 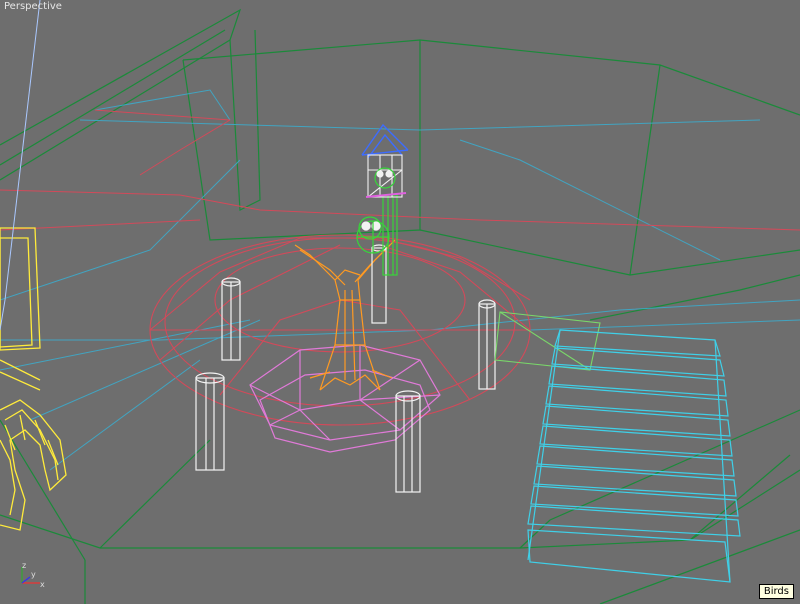 I want to click on stairs, so click(x=634, y=456).